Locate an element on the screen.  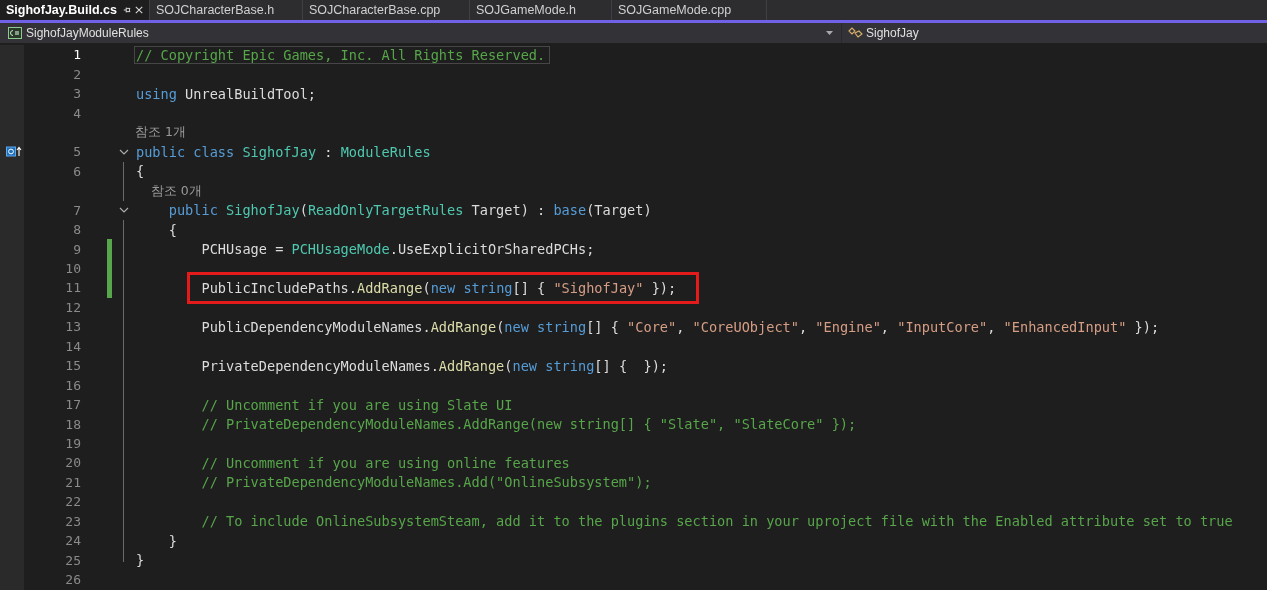
line-number: 13 is located at coordinates (73, 327).